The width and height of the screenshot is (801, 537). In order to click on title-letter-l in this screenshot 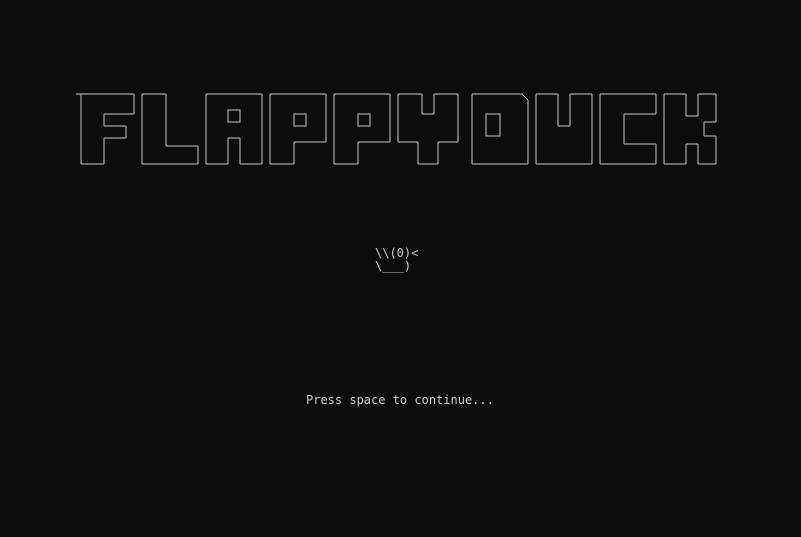, I will do `click(170, 129)`.